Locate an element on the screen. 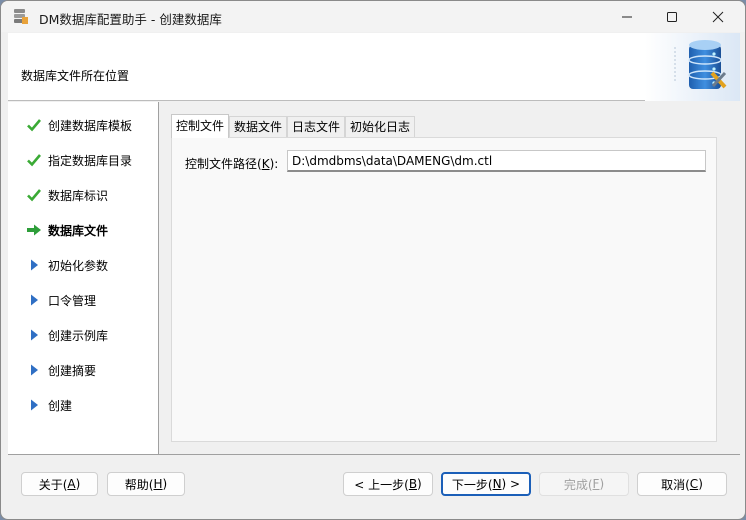  step-item: 数据库标识 is located at coordinates (92, 195).